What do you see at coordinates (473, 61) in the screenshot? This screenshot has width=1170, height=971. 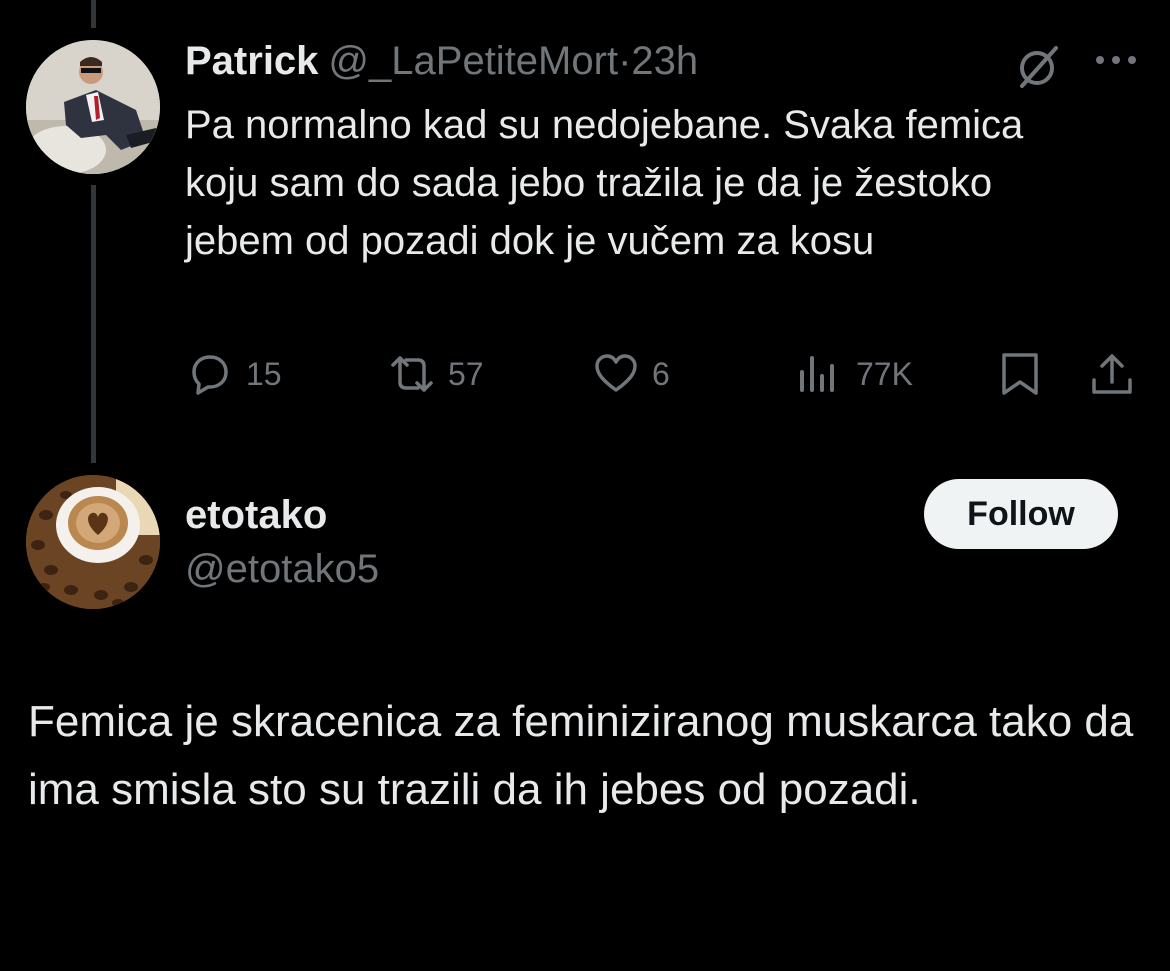 I see `author-handle: @_LaPetiteMort` at bounding box center [473, 61].